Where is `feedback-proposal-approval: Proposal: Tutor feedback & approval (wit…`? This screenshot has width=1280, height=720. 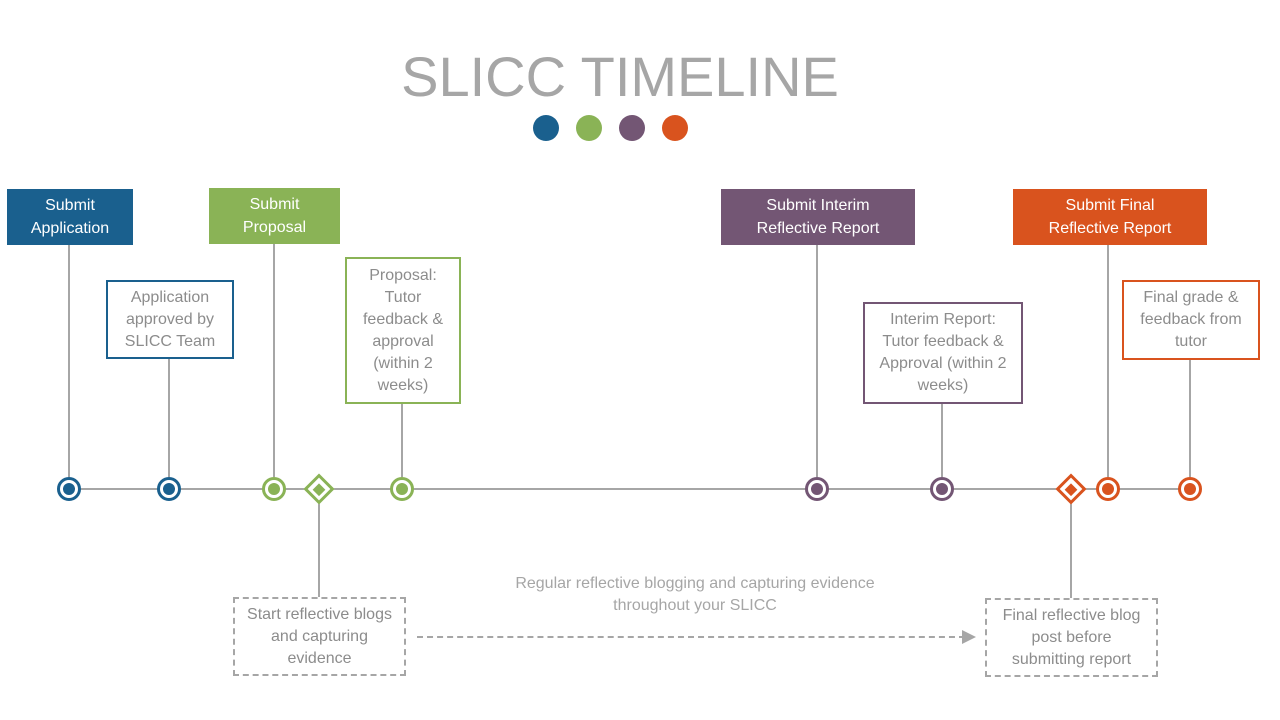
feedback-proposal-approval: Proposal: Tutor feedback & approval (wit… is located at coordinates (403, 330).